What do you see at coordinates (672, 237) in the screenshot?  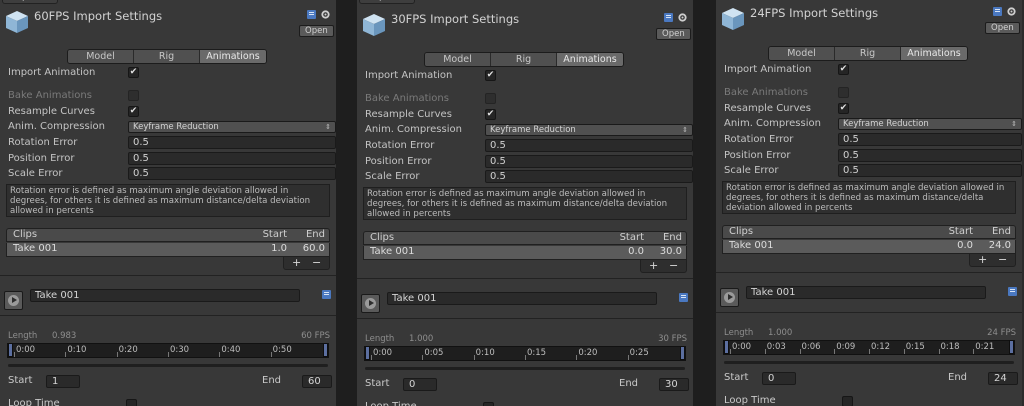 I see `end-column-label: End` at bounding box center [672, 237].